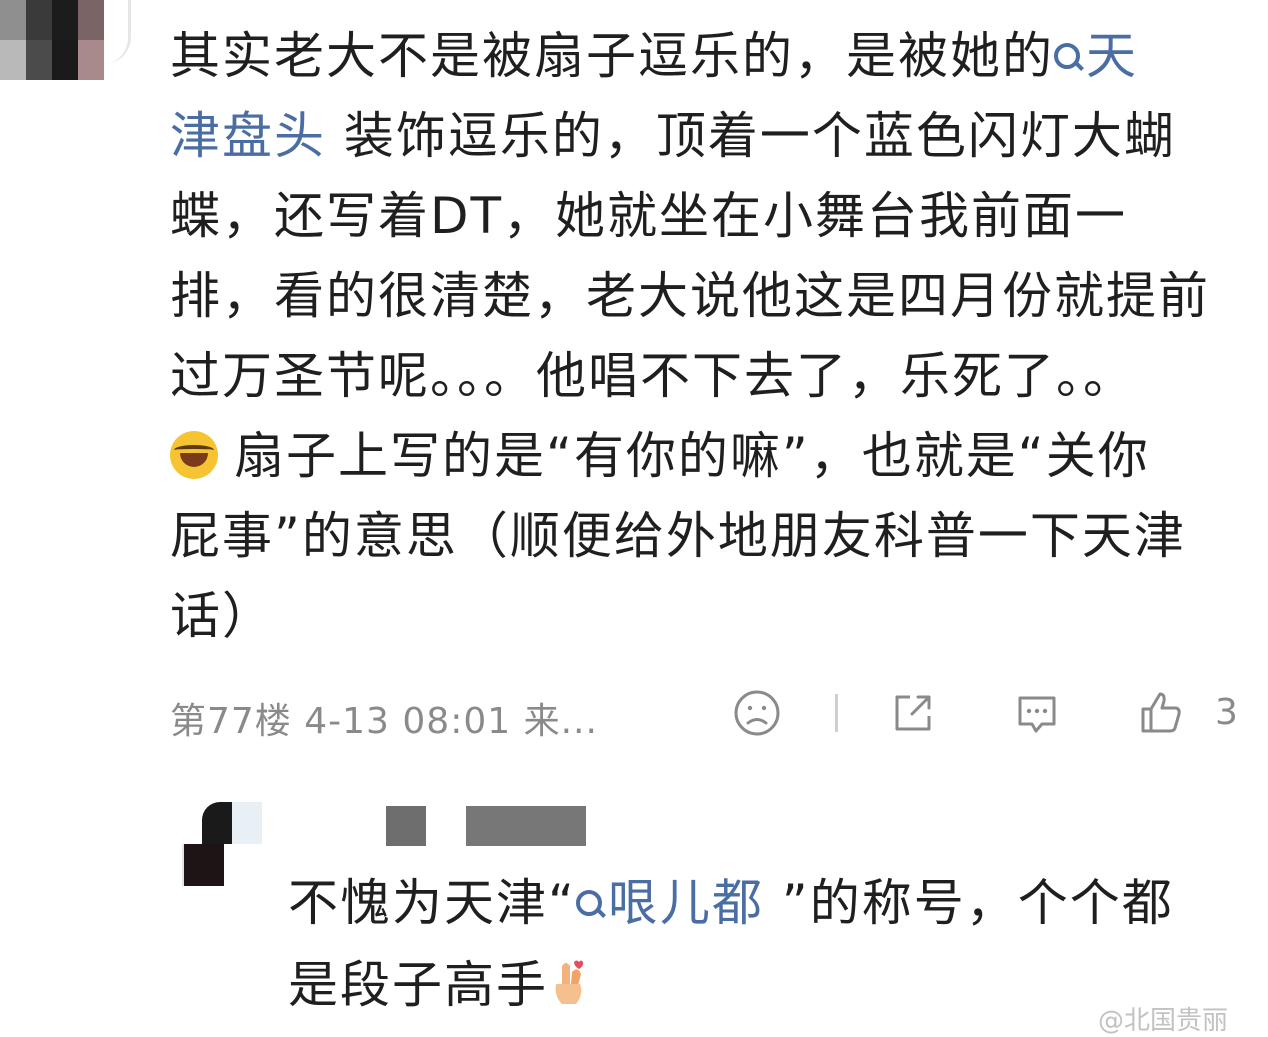 The height and width of the screenshot is (1037, 1268). I want to click on reply-line: 不愧为天津“ 哏儿都 ”的称号，个个都, so click(731, 903).